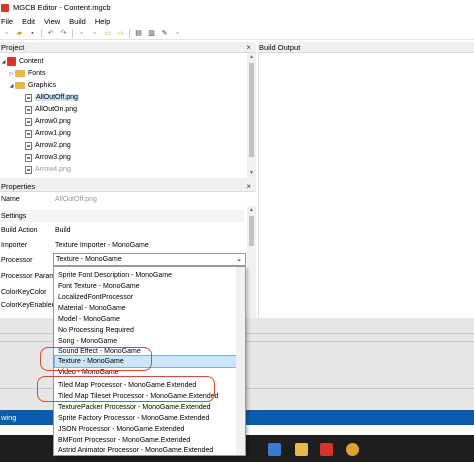  Describe the element at coordinates (128, 186) in the screenshot. I see `properties-panel-header: Properties ×` at that location.